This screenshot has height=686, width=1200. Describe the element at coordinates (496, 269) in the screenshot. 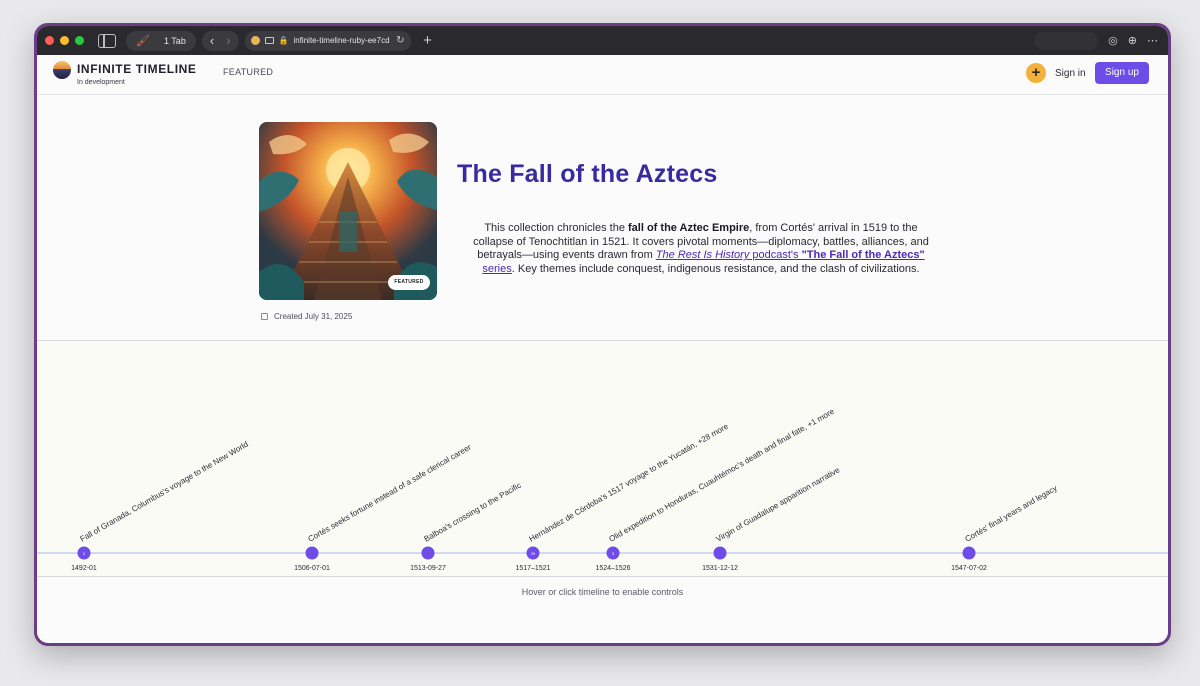

I see `series-link-suffix: series` at that location.